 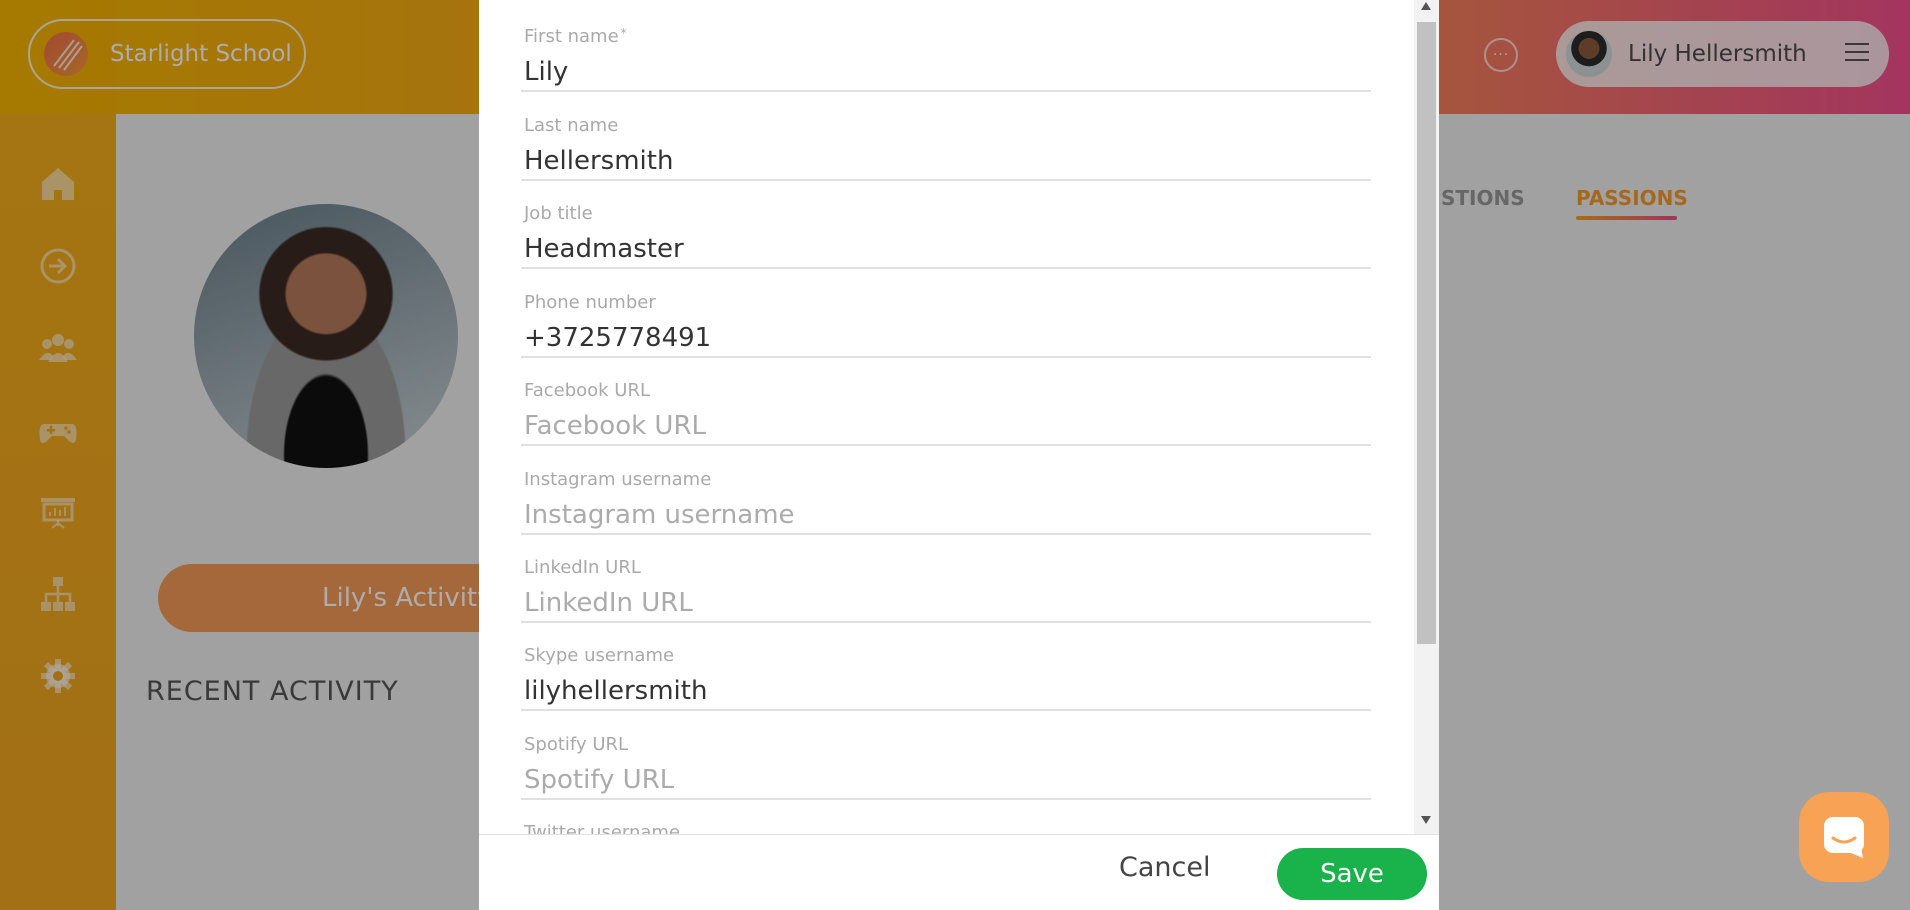 What do you see at coordinates (1426, 333) in the screenshot?
I see `scrollbar-thumb` at bounding box center [1426, 333].